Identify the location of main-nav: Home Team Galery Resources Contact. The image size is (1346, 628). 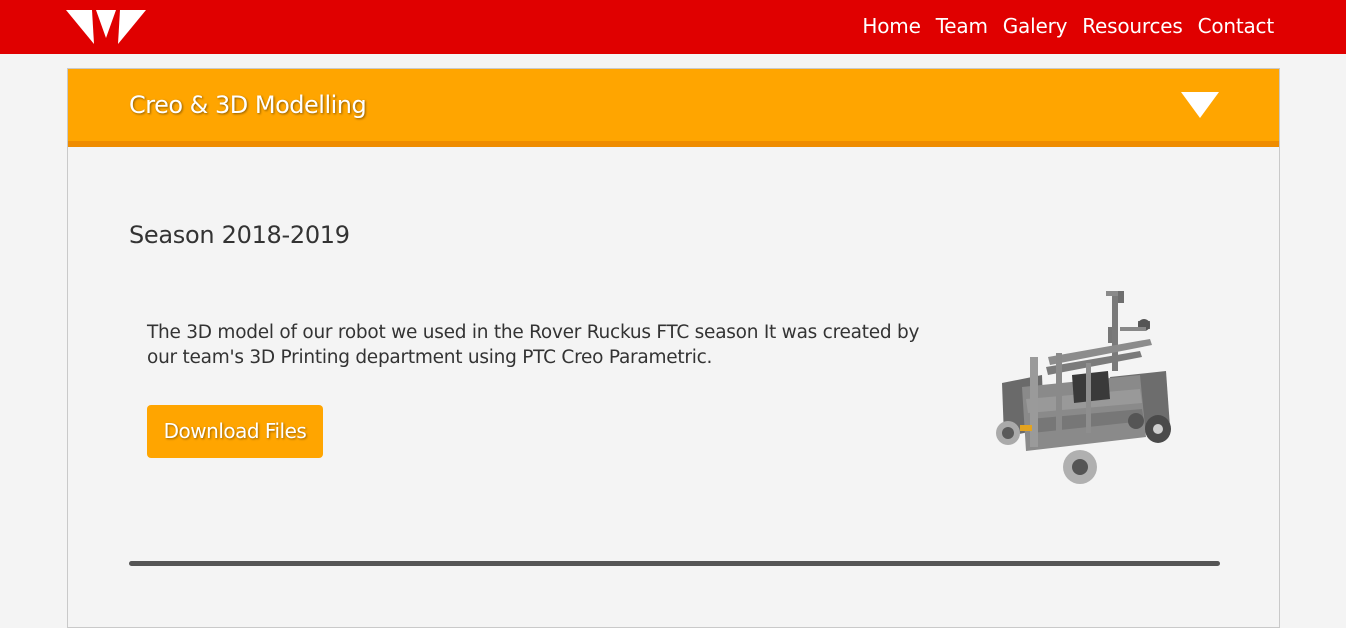
(1068, 26).